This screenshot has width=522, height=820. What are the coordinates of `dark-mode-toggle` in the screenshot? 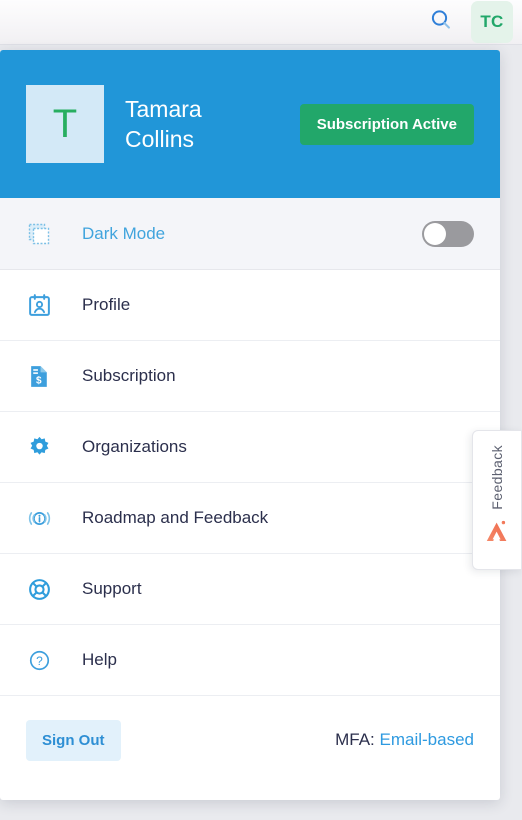 It's located at (448, 233).